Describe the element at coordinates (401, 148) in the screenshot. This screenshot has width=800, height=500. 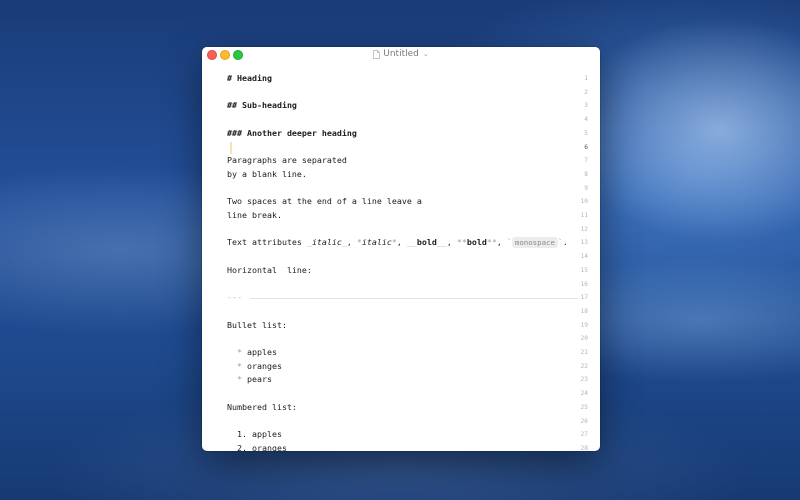
I see `line-6: 6` at that location.